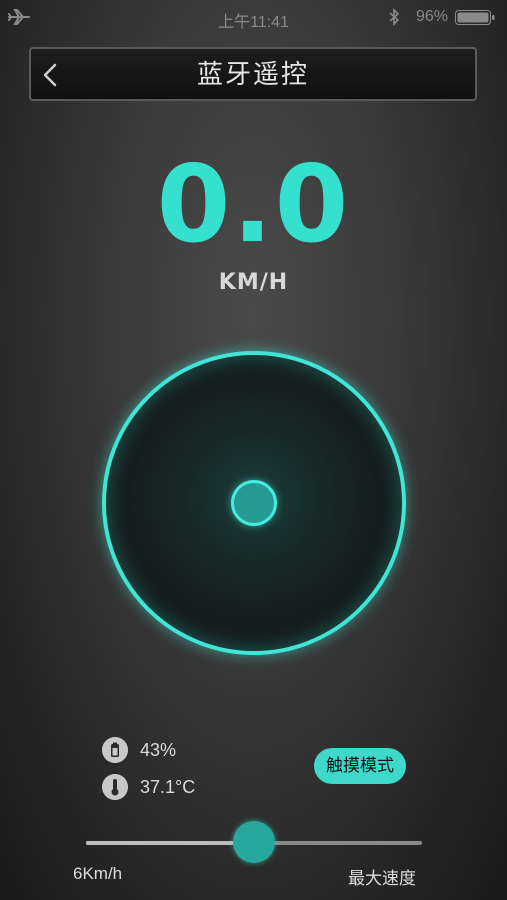 The width and height of the screenshot is (507, 900). What do you see at coordinates (158, 750) in the screenshot?
I see `battery-level: 43%` at bounding box center [158, 750].